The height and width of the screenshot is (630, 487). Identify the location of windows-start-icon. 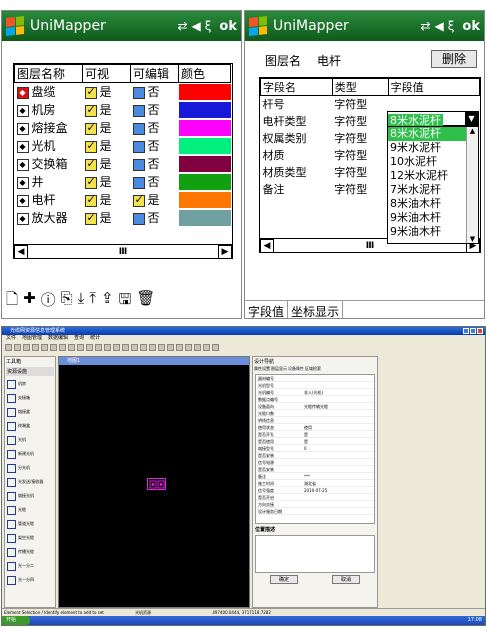
(258, 26).